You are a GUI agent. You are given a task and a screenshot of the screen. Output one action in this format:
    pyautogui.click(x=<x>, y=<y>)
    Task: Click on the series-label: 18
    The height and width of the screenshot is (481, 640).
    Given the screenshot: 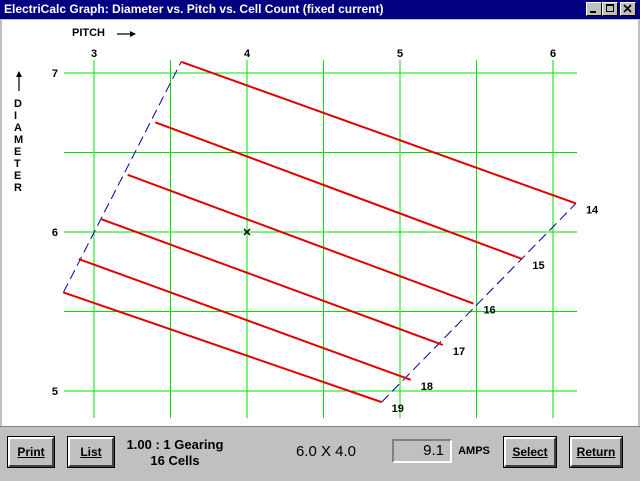 What is the action you would take?
    pyautogui.click(x=427, y=387)
    